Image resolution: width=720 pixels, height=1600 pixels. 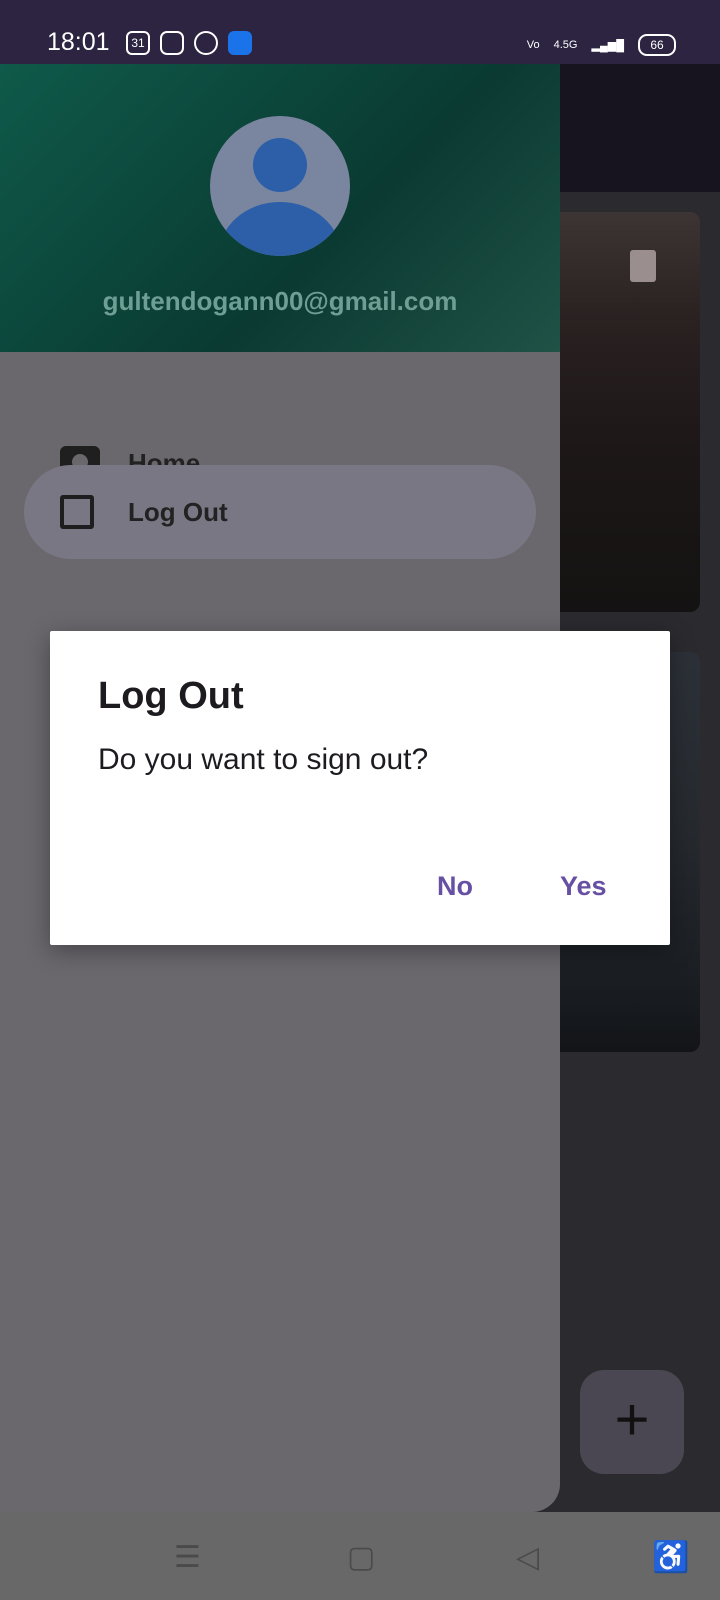 I want to click on trash-icon, so click(x=643, y=266).